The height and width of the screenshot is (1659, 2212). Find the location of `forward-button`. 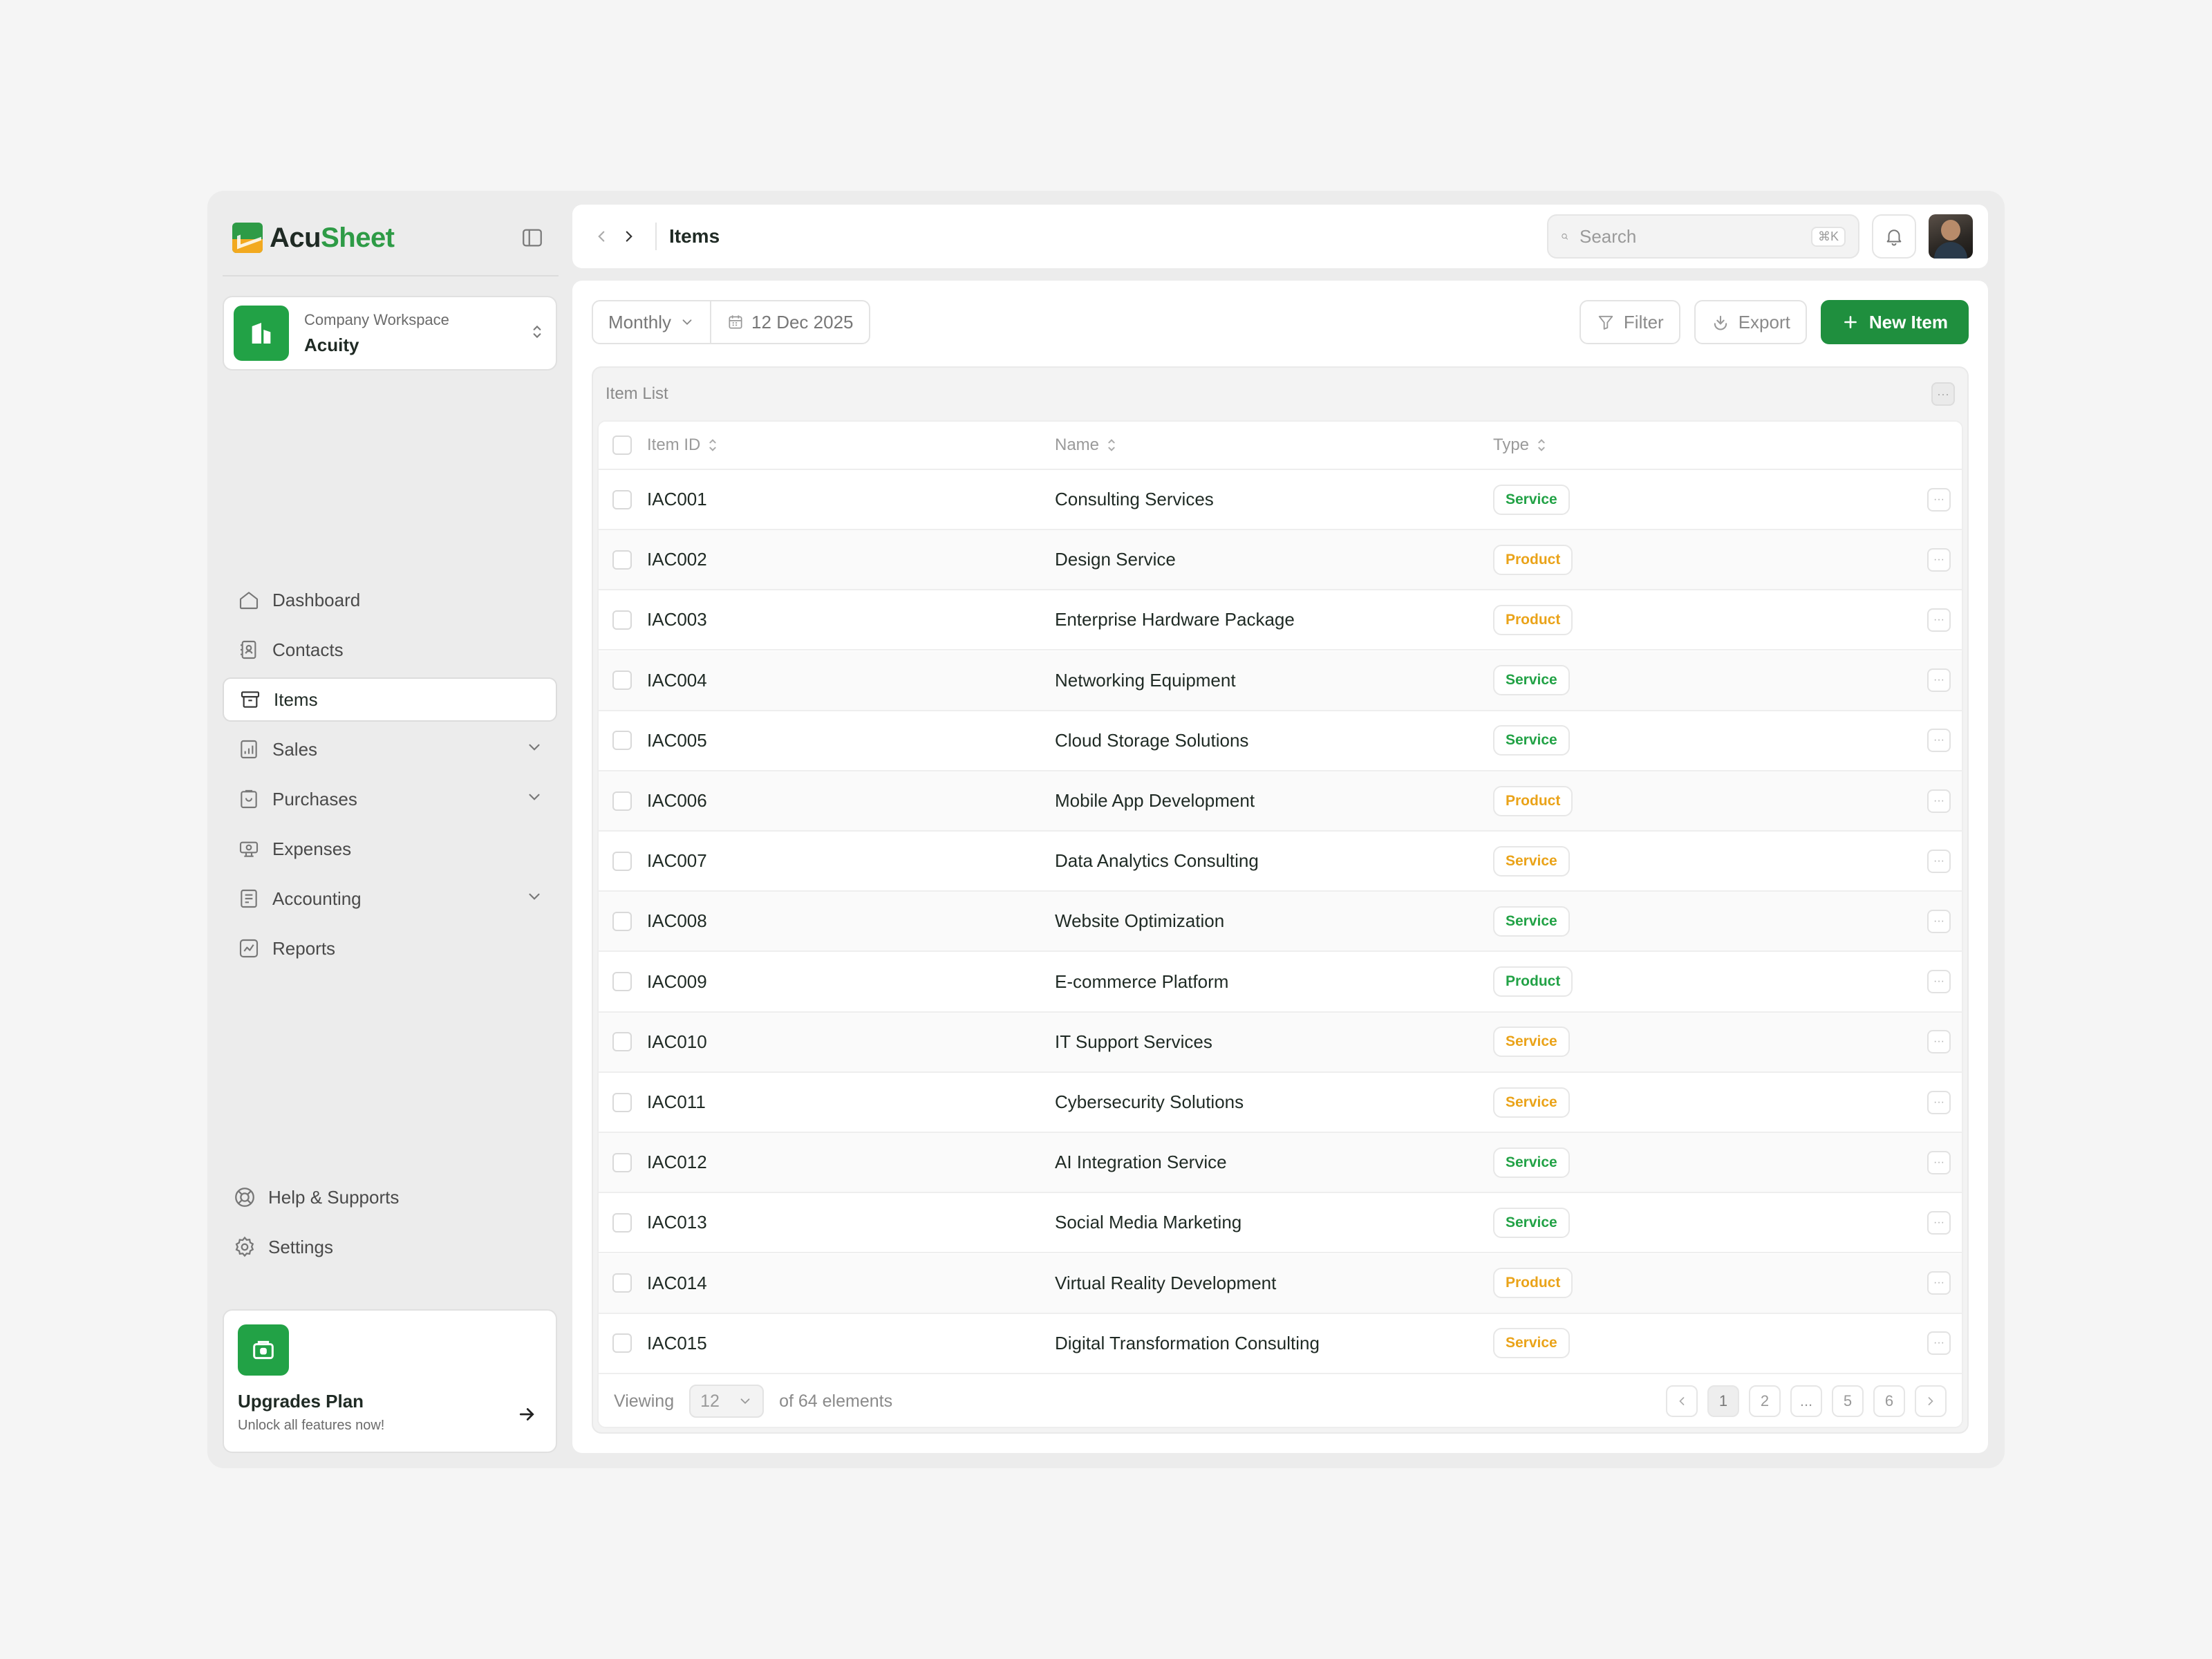

forward-button is located at coordinates (629, 236).